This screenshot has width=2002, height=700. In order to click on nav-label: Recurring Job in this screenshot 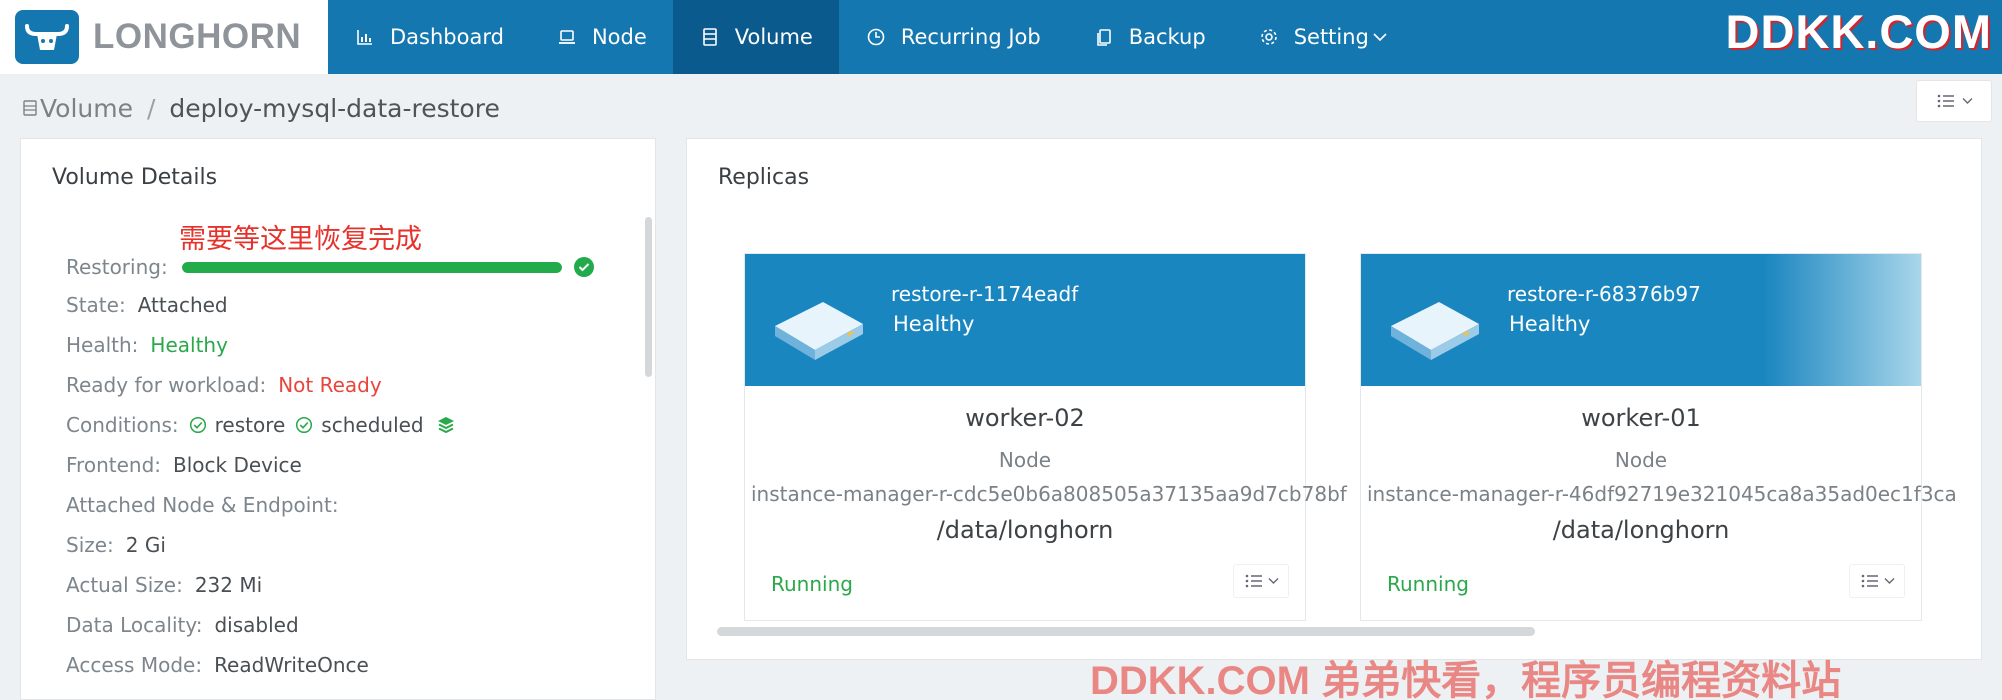, I will do `click(970, 37)`.